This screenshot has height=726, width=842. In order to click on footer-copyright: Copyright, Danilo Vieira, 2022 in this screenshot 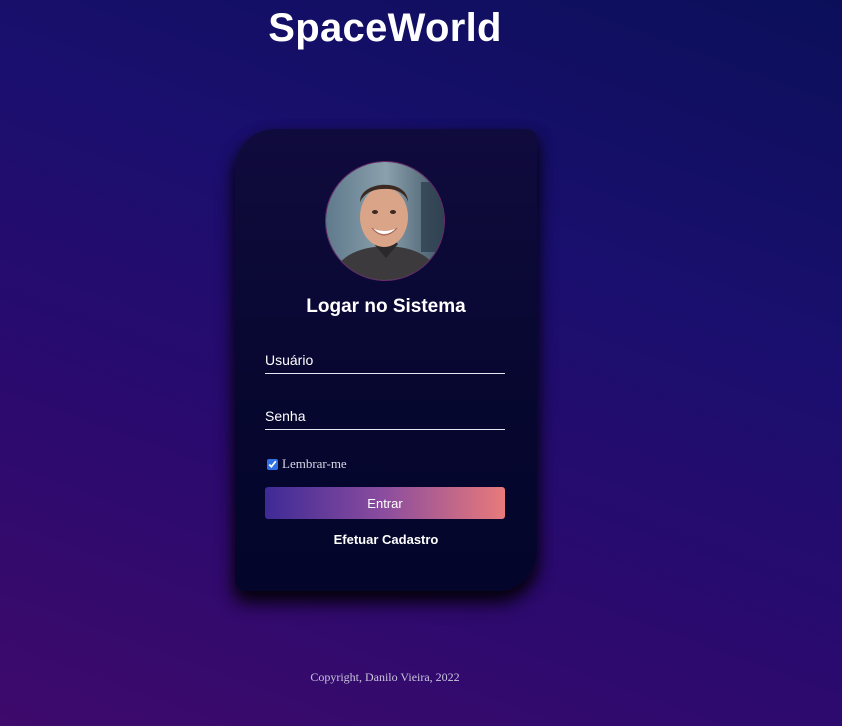, I will do `click(385, 677)`.